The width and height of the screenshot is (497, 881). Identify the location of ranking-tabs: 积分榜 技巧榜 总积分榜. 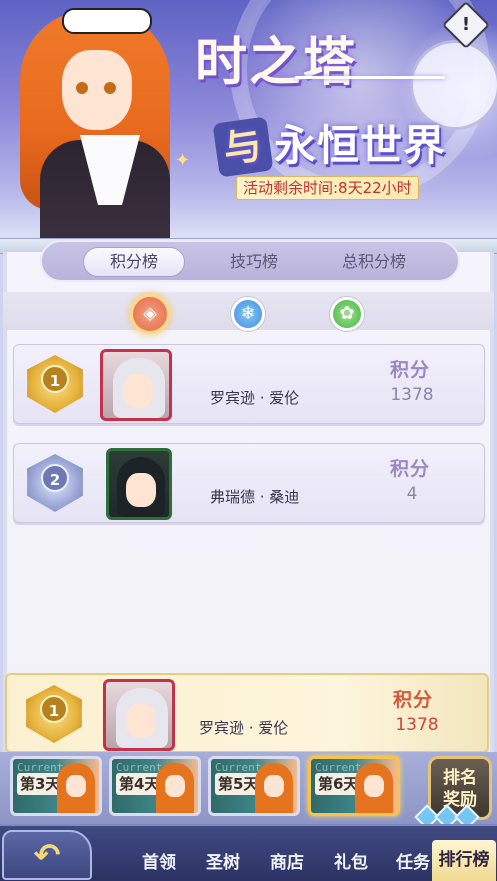
(250, 261).